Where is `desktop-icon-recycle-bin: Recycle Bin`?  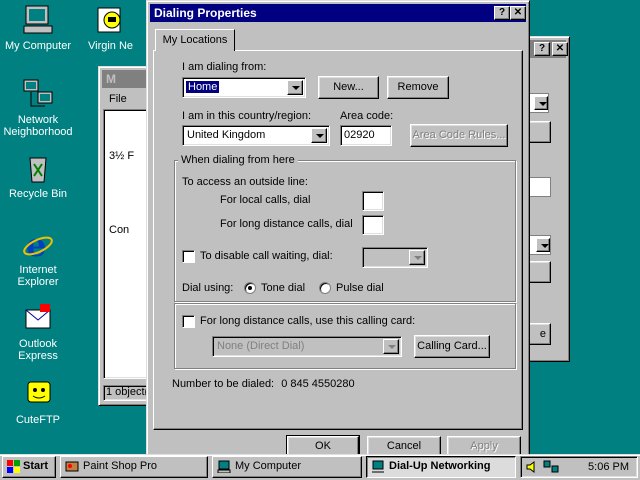 desktop-icon-recycle-bin: Recycle Bin is located at coordinates (38, 176).